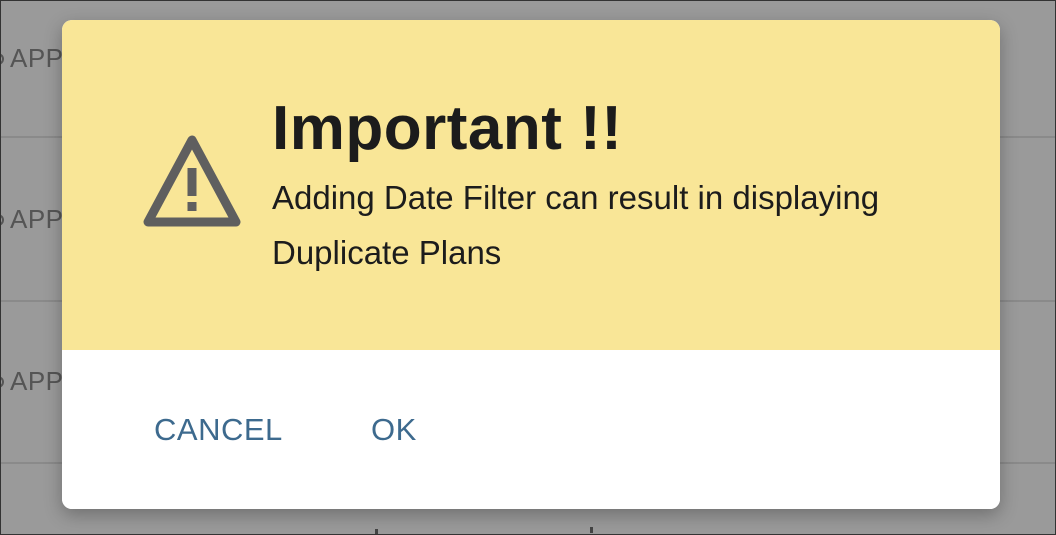 The width and height of the screenshot is (1056, 535). I want to click on cancel-button: CANCEL, so click(218, 430).